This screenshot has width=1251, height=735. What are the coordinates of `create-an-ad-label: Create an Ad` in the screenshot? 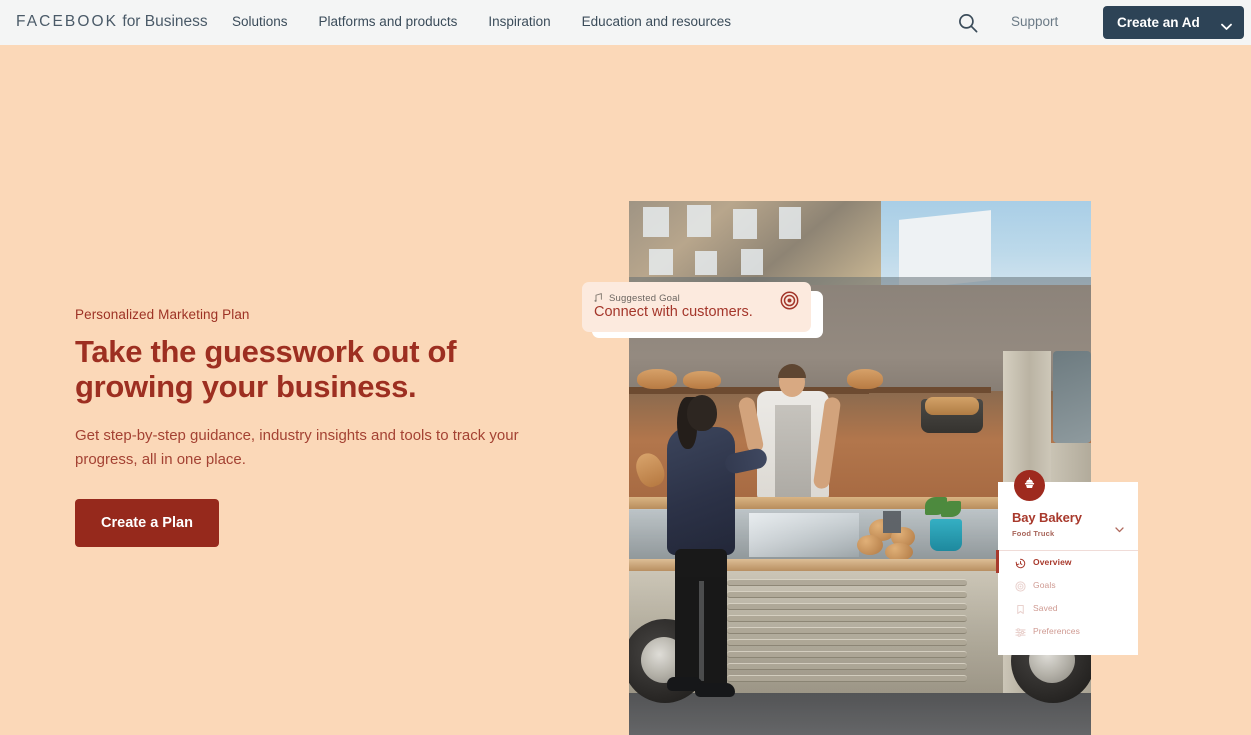 It's located at (1158, 22).